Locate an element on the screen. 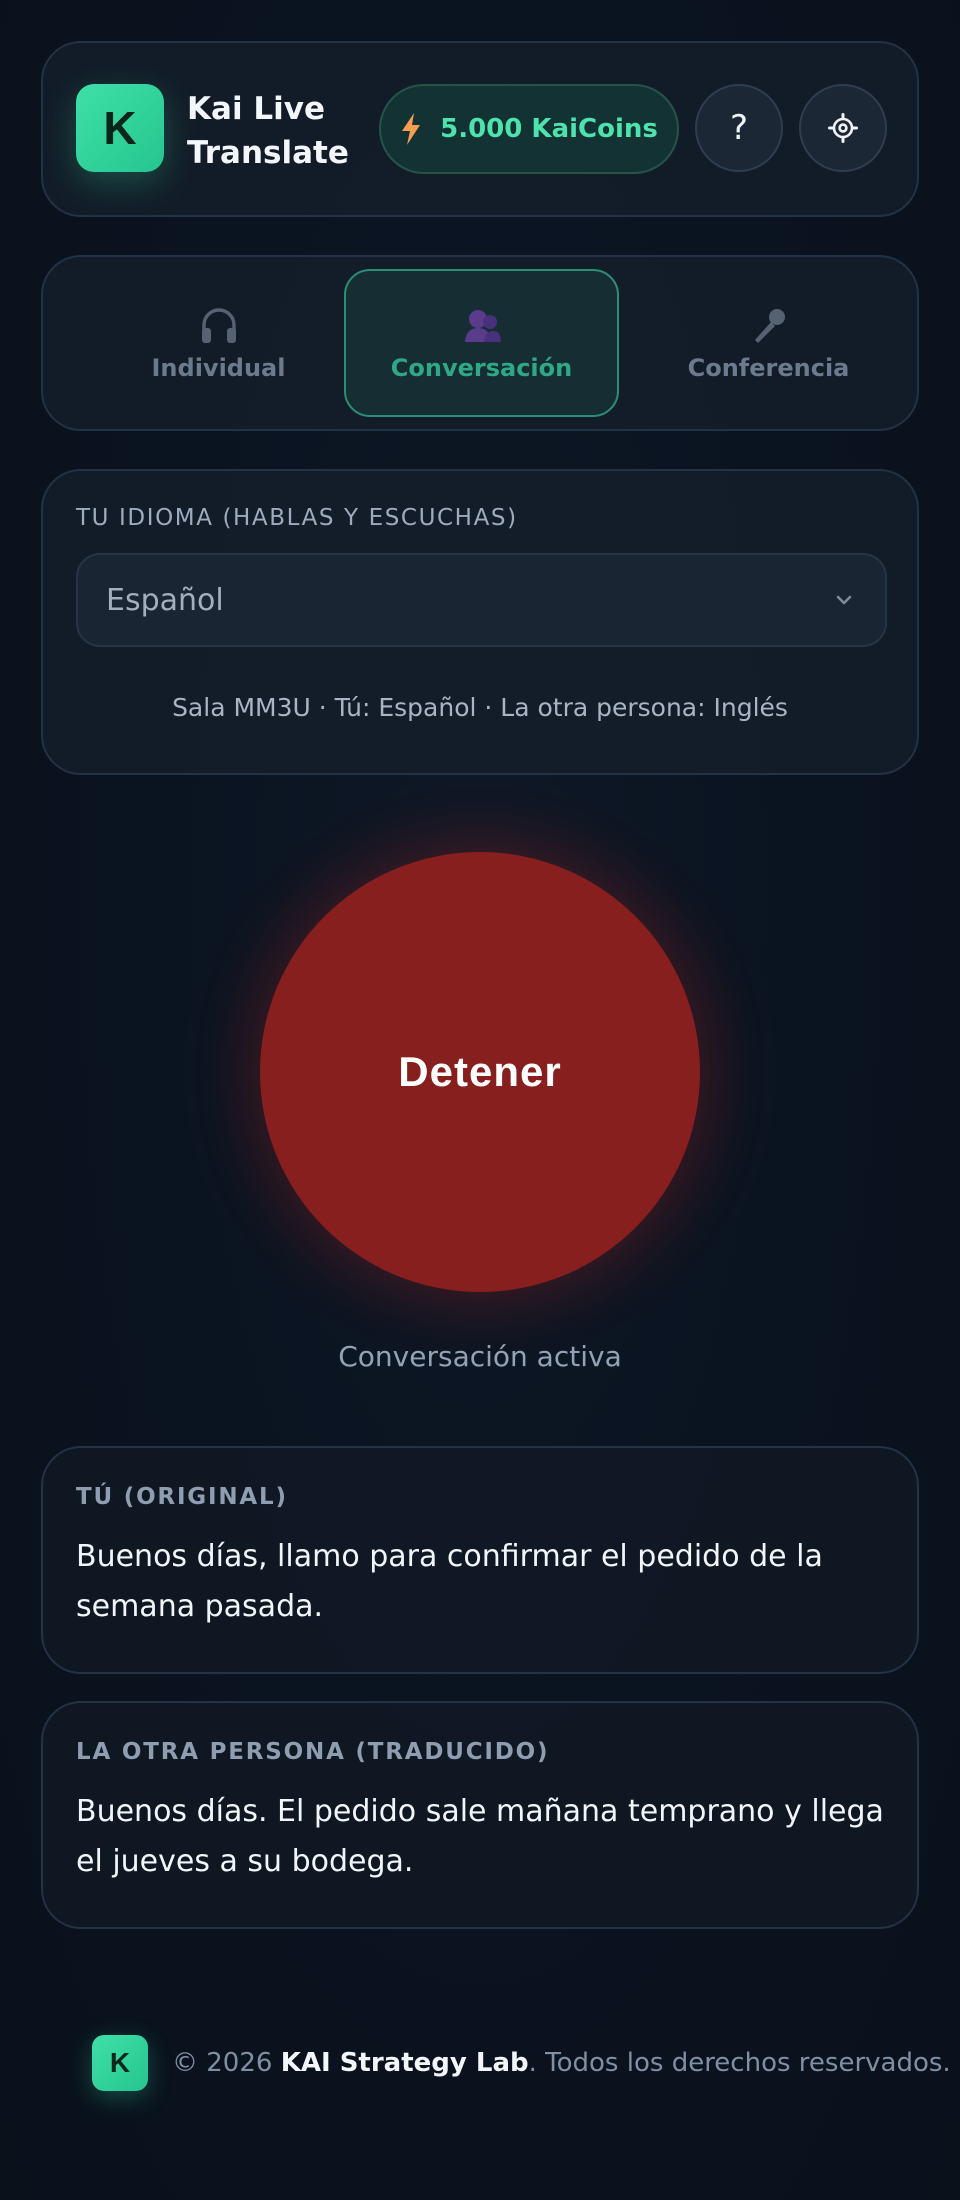 This screenshot has height=2200, width=960. footer-rights: . Todos los derechos reservados. is located at coordinates (739, 2063).